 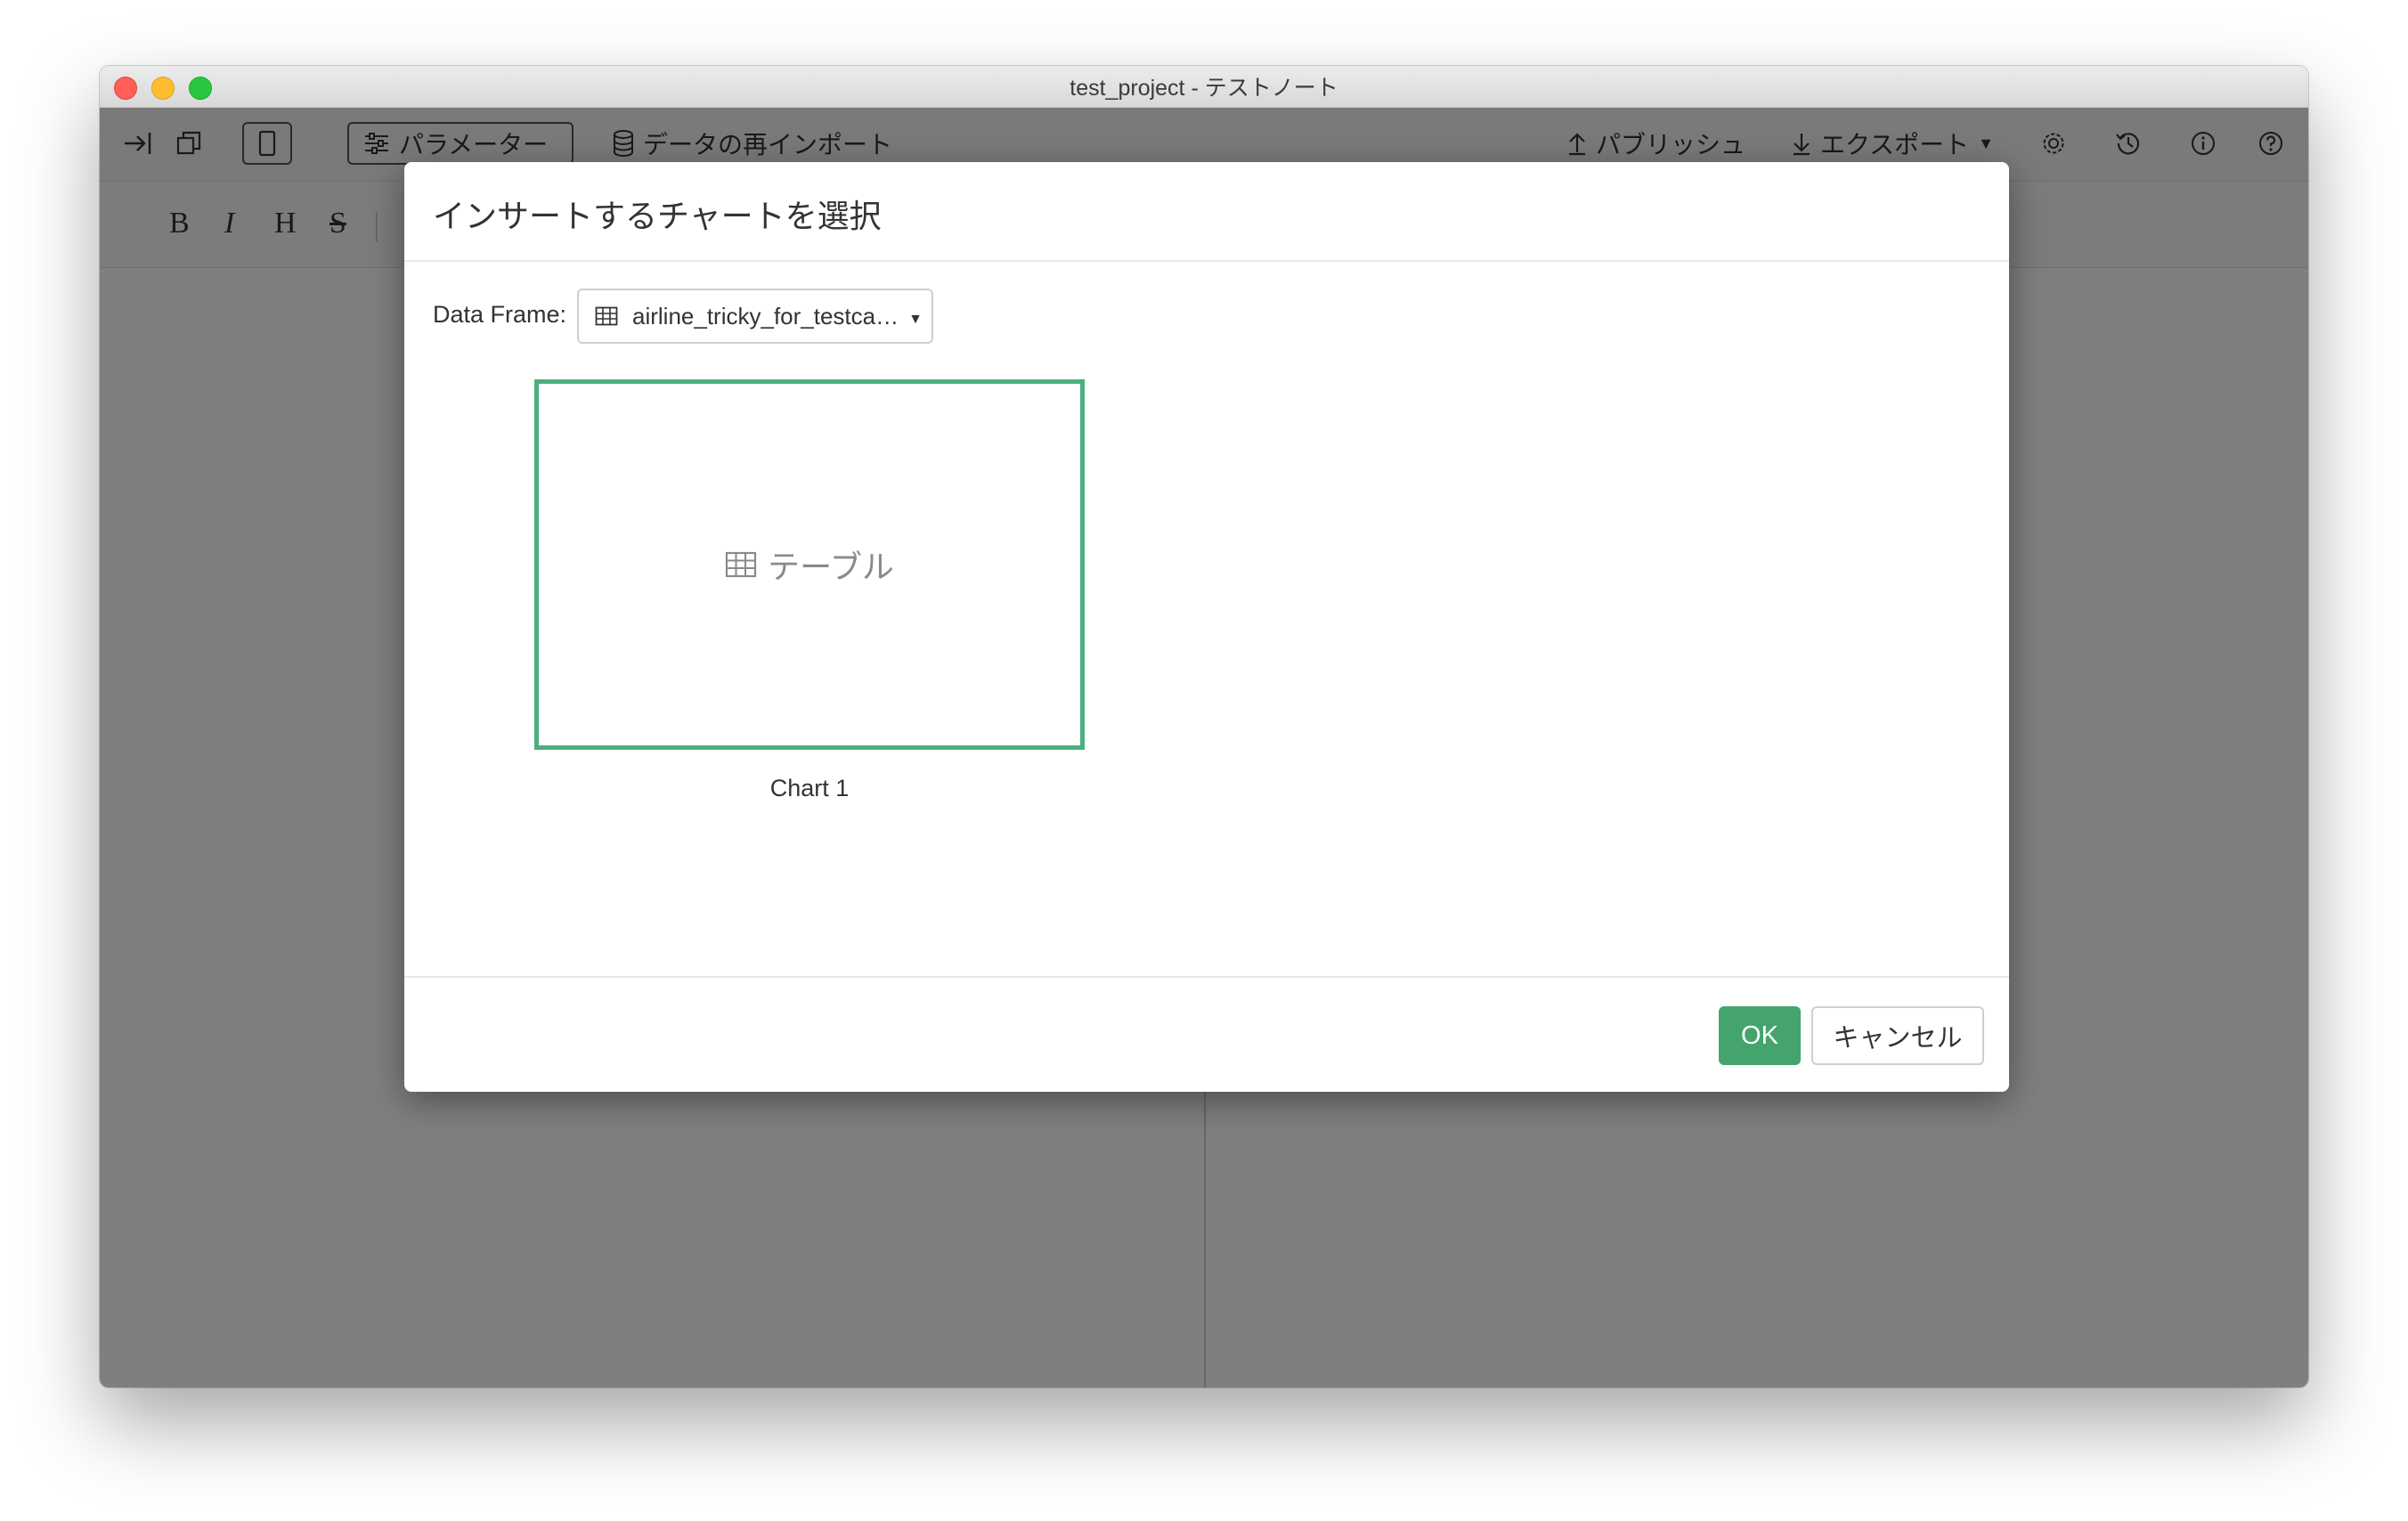 I want to click on chart-type: テーブル, so click(x=809, y=565).